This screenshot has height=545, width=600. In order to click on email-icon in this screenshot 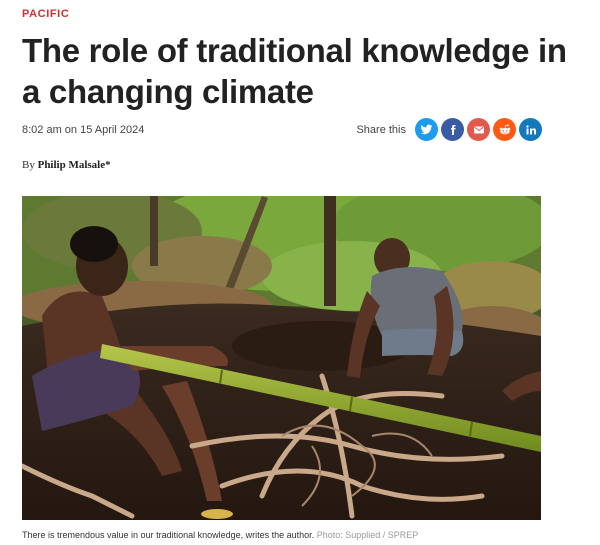, I will do `click(478, 129)`.